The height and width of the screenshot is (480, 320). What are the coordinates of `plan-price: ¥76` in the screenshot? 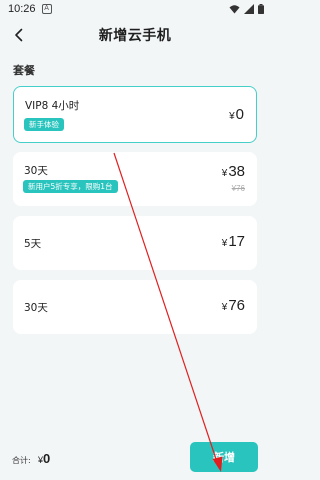 It's located at (233, 305).